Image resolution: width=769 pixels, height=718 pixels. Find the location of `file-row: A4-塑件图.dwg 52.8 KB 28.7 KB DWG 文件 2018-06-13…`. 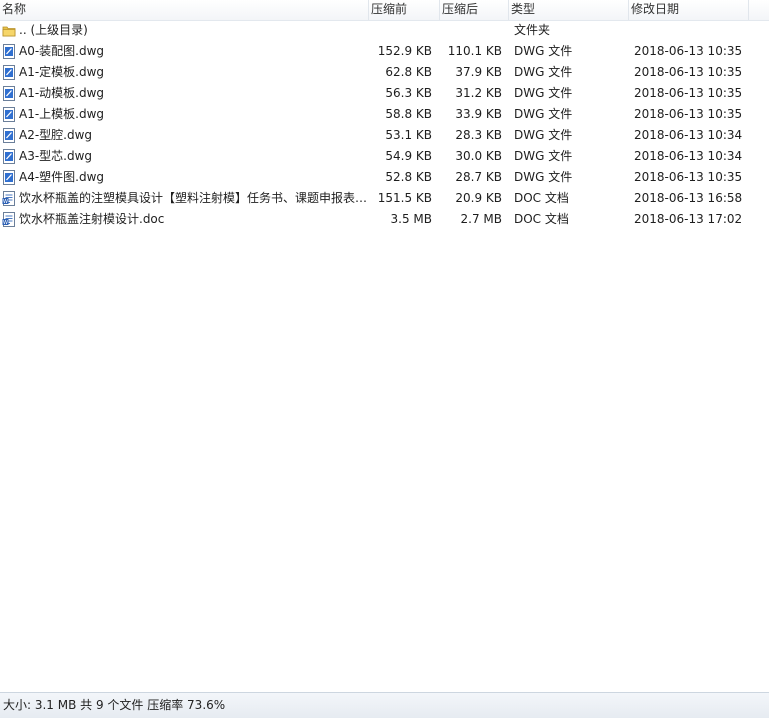

file-row: A4-塑件图.dwg 52.8 KB 28.7 KB DWG 文件 2018-06-13… is located at coordinates (384, 177).